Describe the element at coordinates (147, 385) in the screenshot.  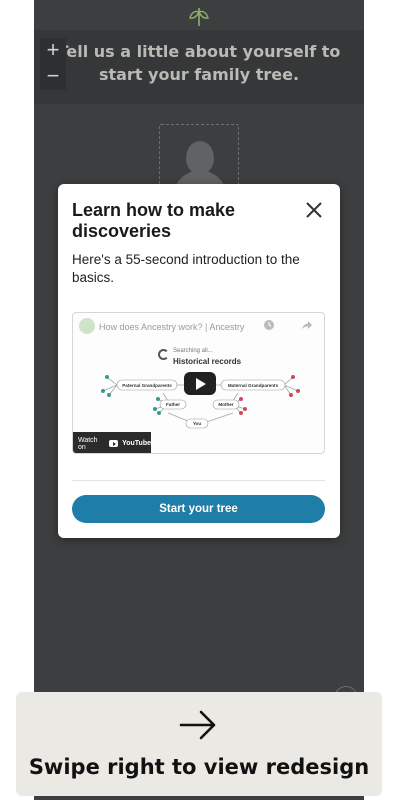
I see `paternal-node-label: Paternal Grandparents` at that location.